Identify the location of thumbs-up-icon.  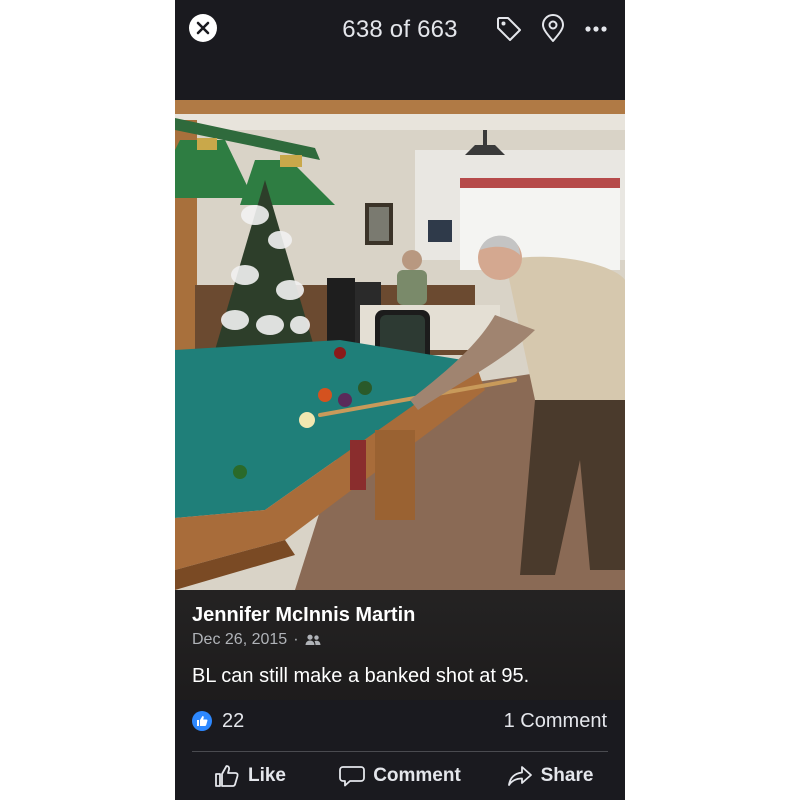
(202, 721).